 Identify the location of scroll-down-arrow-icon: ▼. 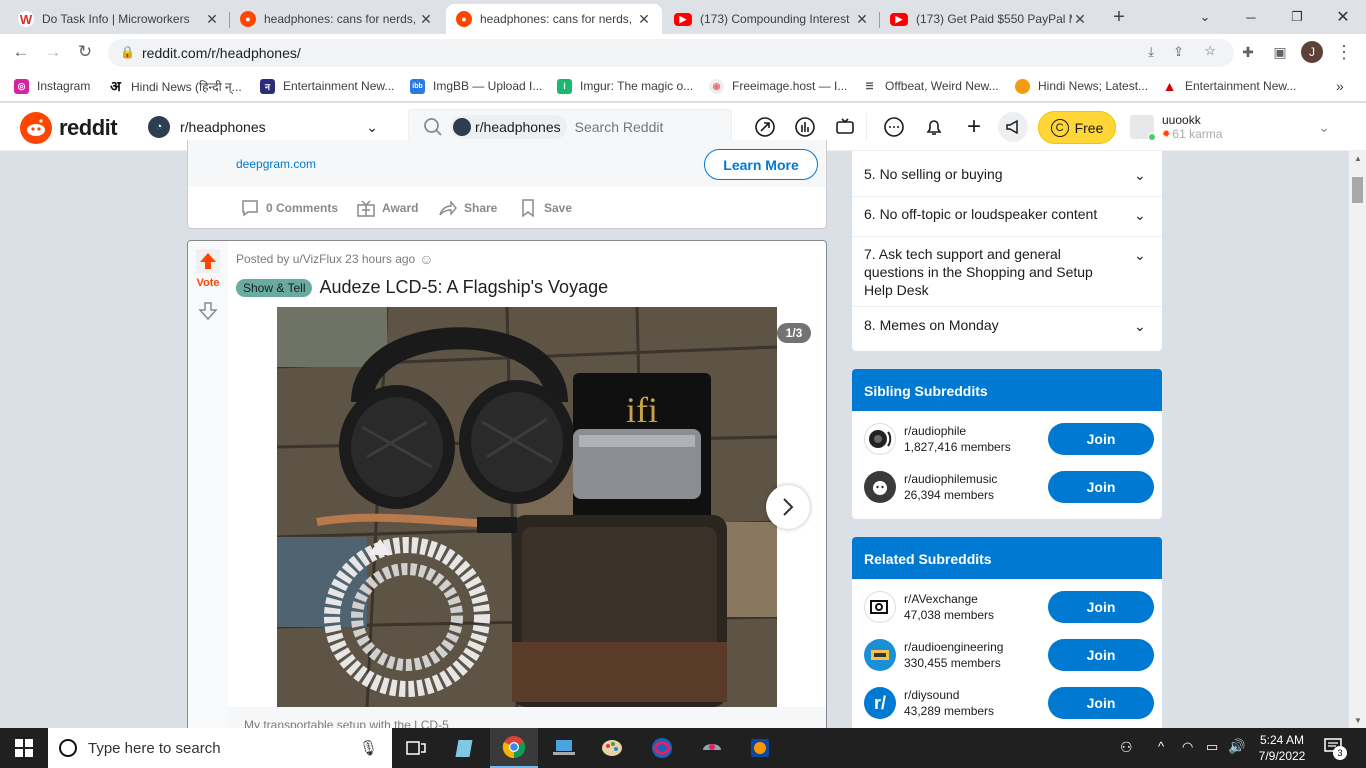
(1358, 720).